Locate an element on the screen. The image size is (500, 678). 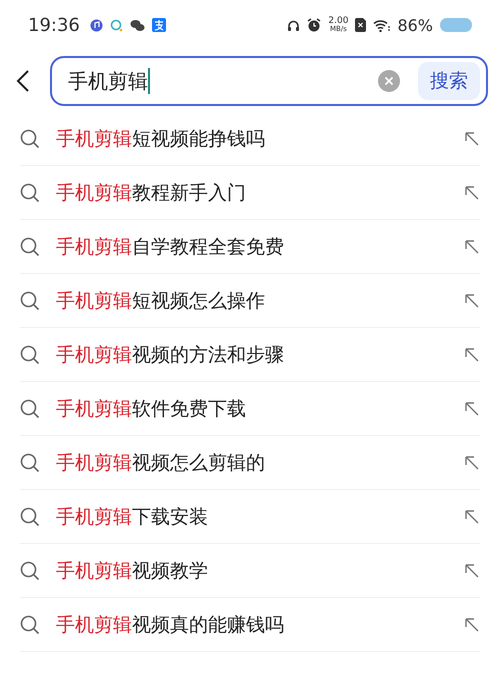
search-button: 搜索 is located at coordinates (449, 81).